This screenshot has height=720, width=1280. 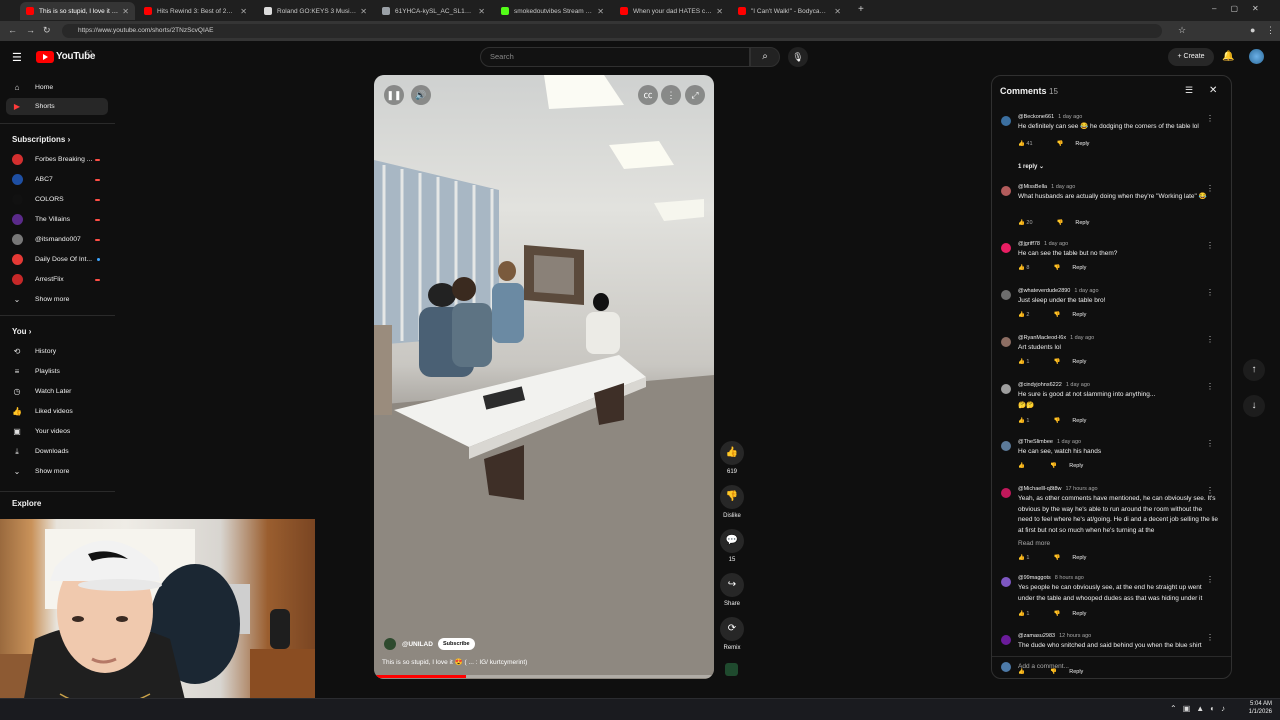 I want to click on forward-icon: →, so click(x=30, y=30).